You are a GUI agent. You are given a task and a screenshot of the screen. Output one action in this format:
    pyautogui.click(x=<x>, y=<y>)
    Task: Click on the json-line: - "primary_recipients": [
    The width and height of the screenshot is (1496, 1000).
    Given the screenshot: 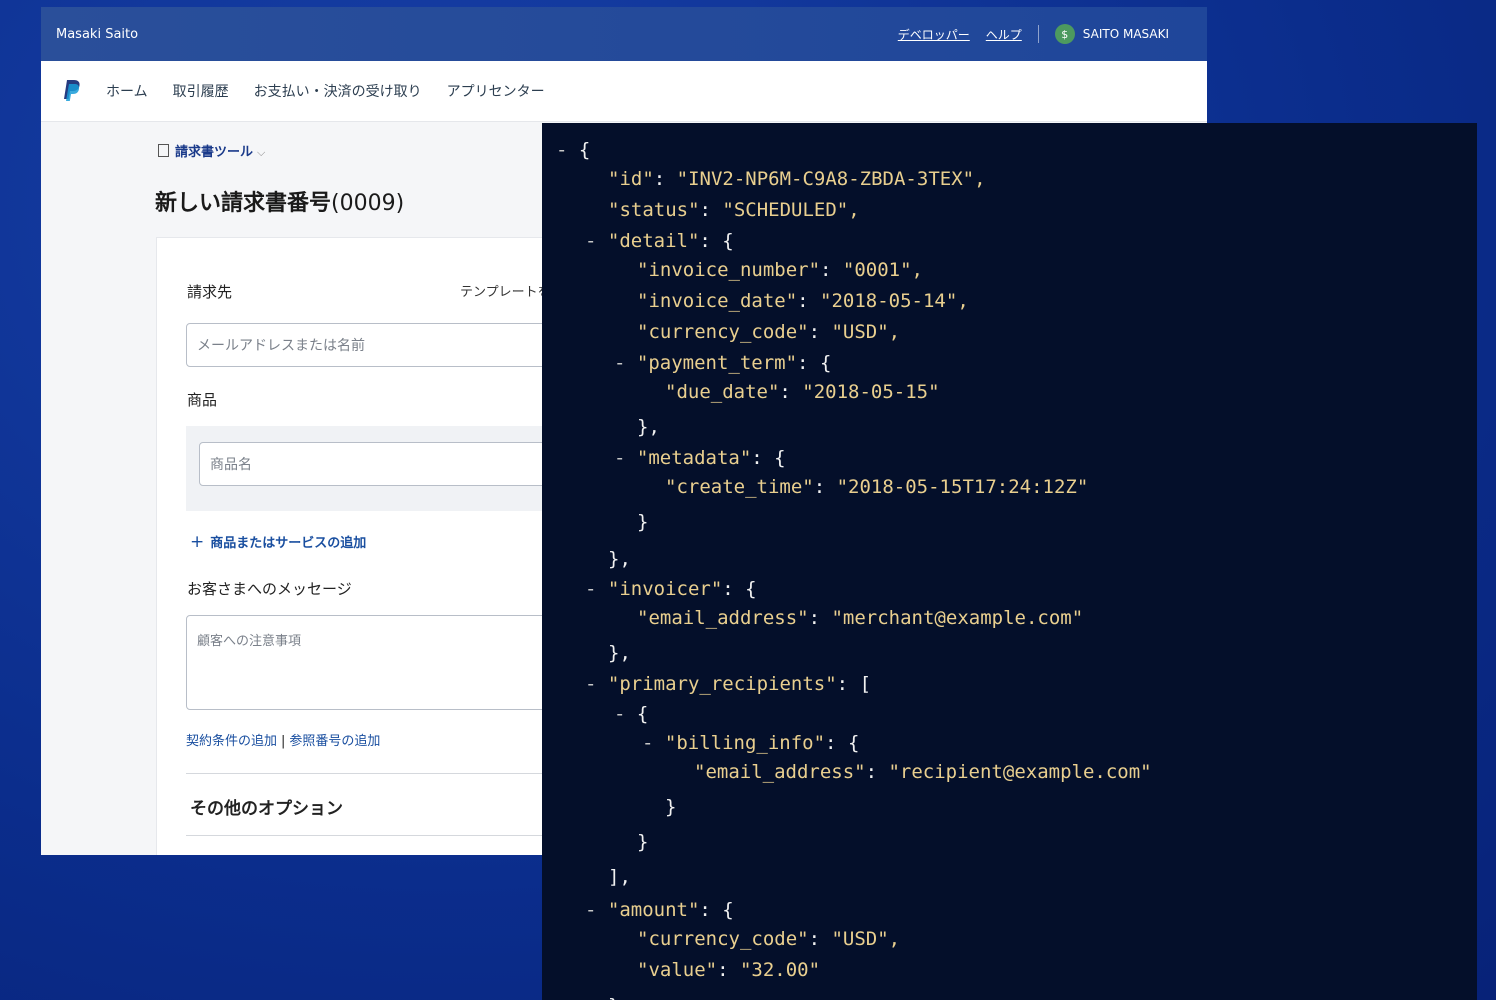 What is the action you would take?
    pyautogui.click(x=728, y=684)
    